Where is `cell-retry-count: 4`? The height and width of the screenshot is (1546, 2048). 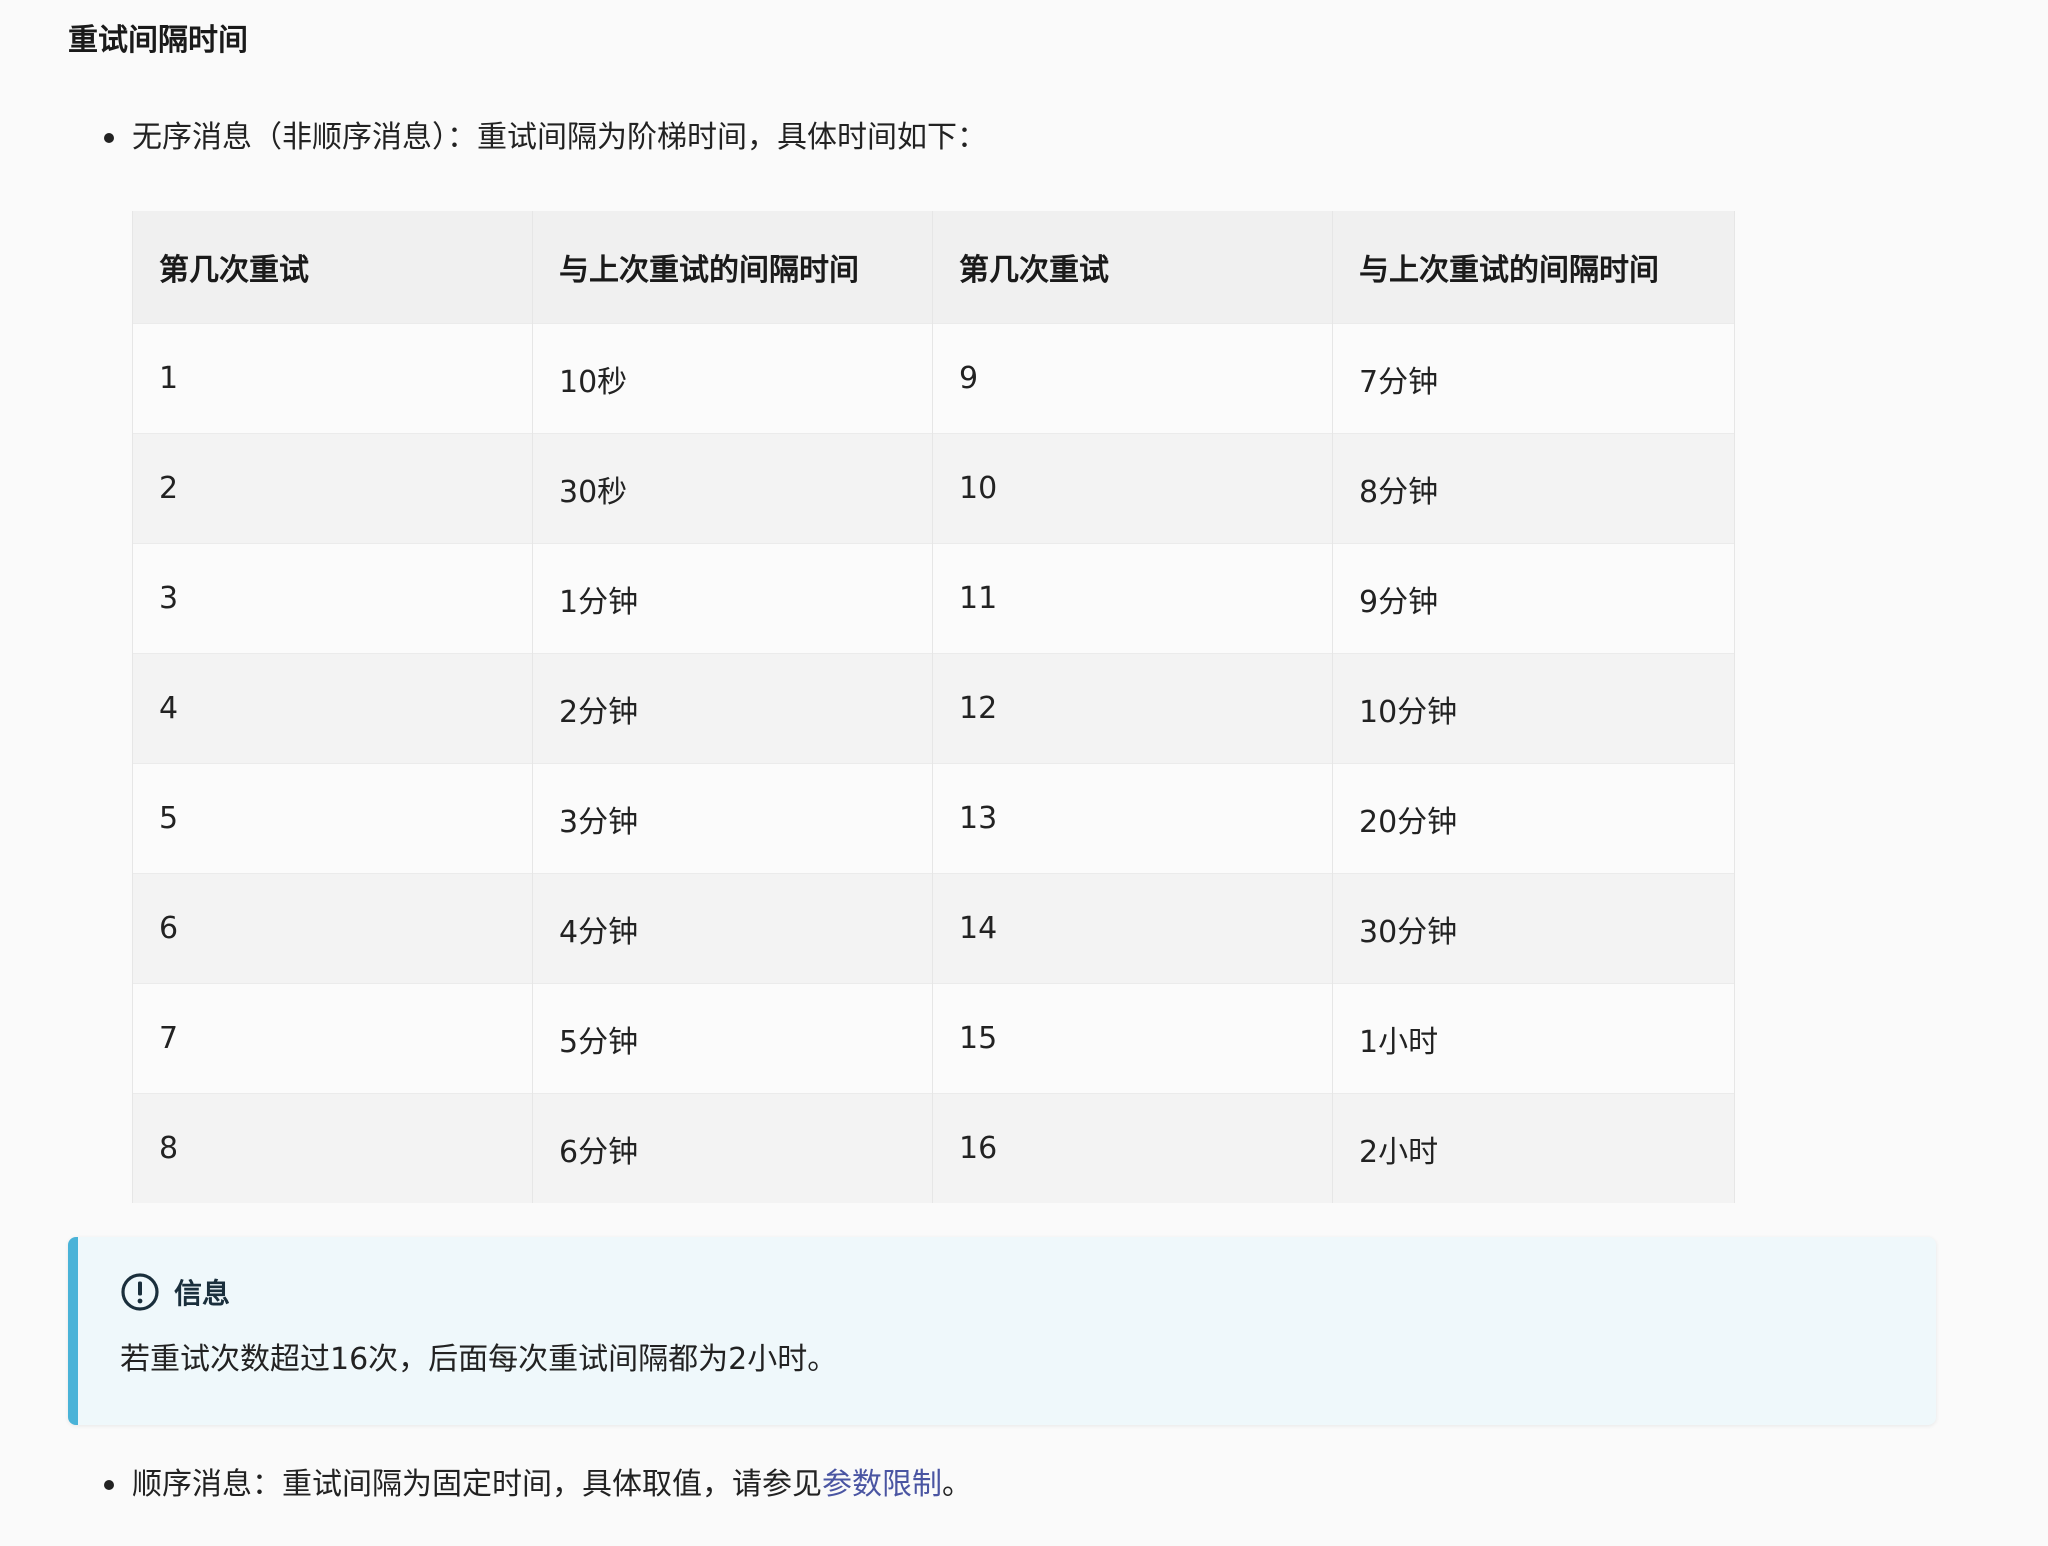
cell-retry-count: 4 is located at coordinates (332, 708).